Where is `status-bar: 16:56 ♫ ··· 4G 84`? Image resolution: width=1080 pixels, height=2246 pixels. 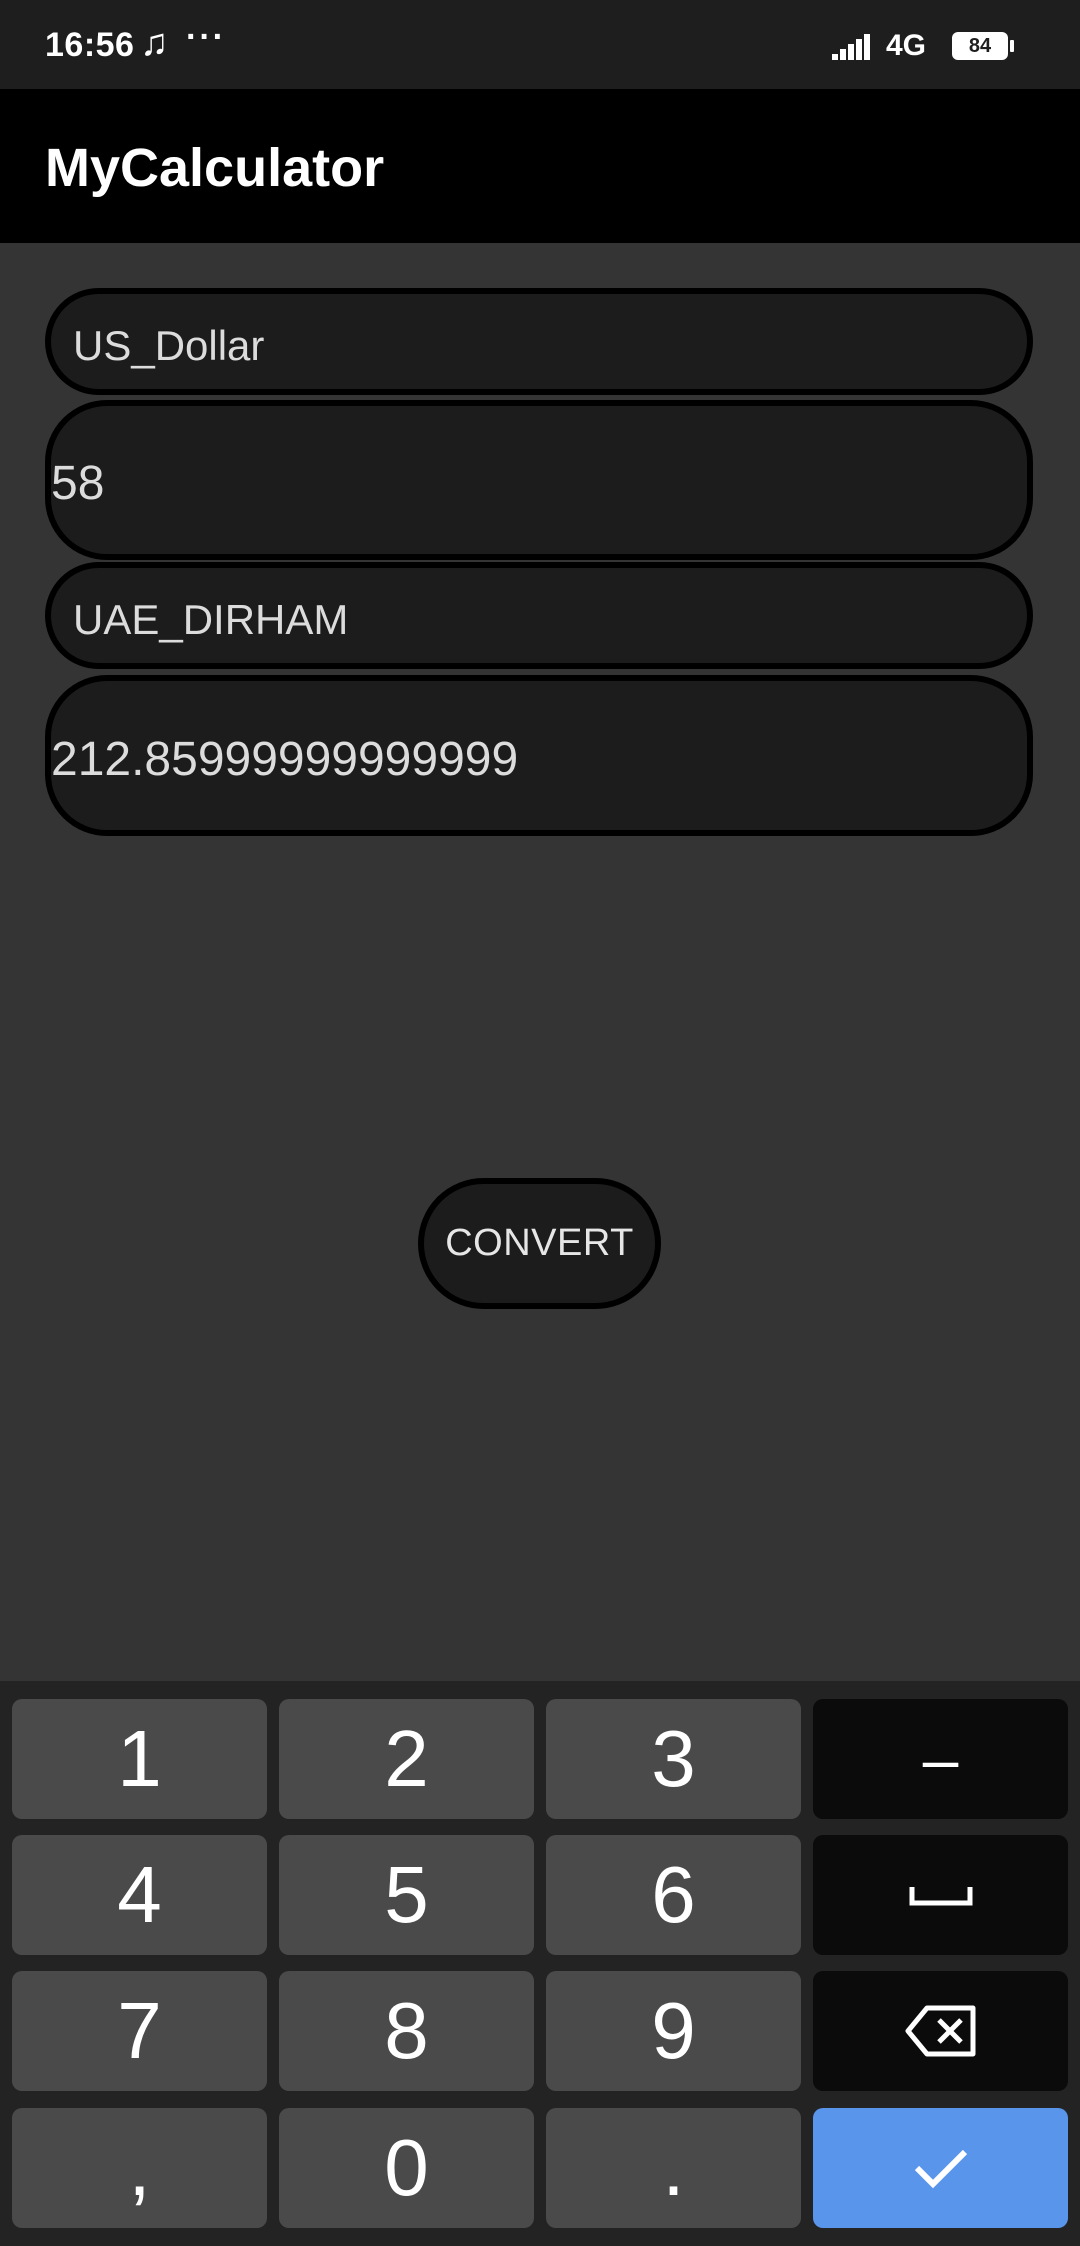 status-bar: 16:56 ♫ ··· 4G 84 is located at coordinates (540, 44).